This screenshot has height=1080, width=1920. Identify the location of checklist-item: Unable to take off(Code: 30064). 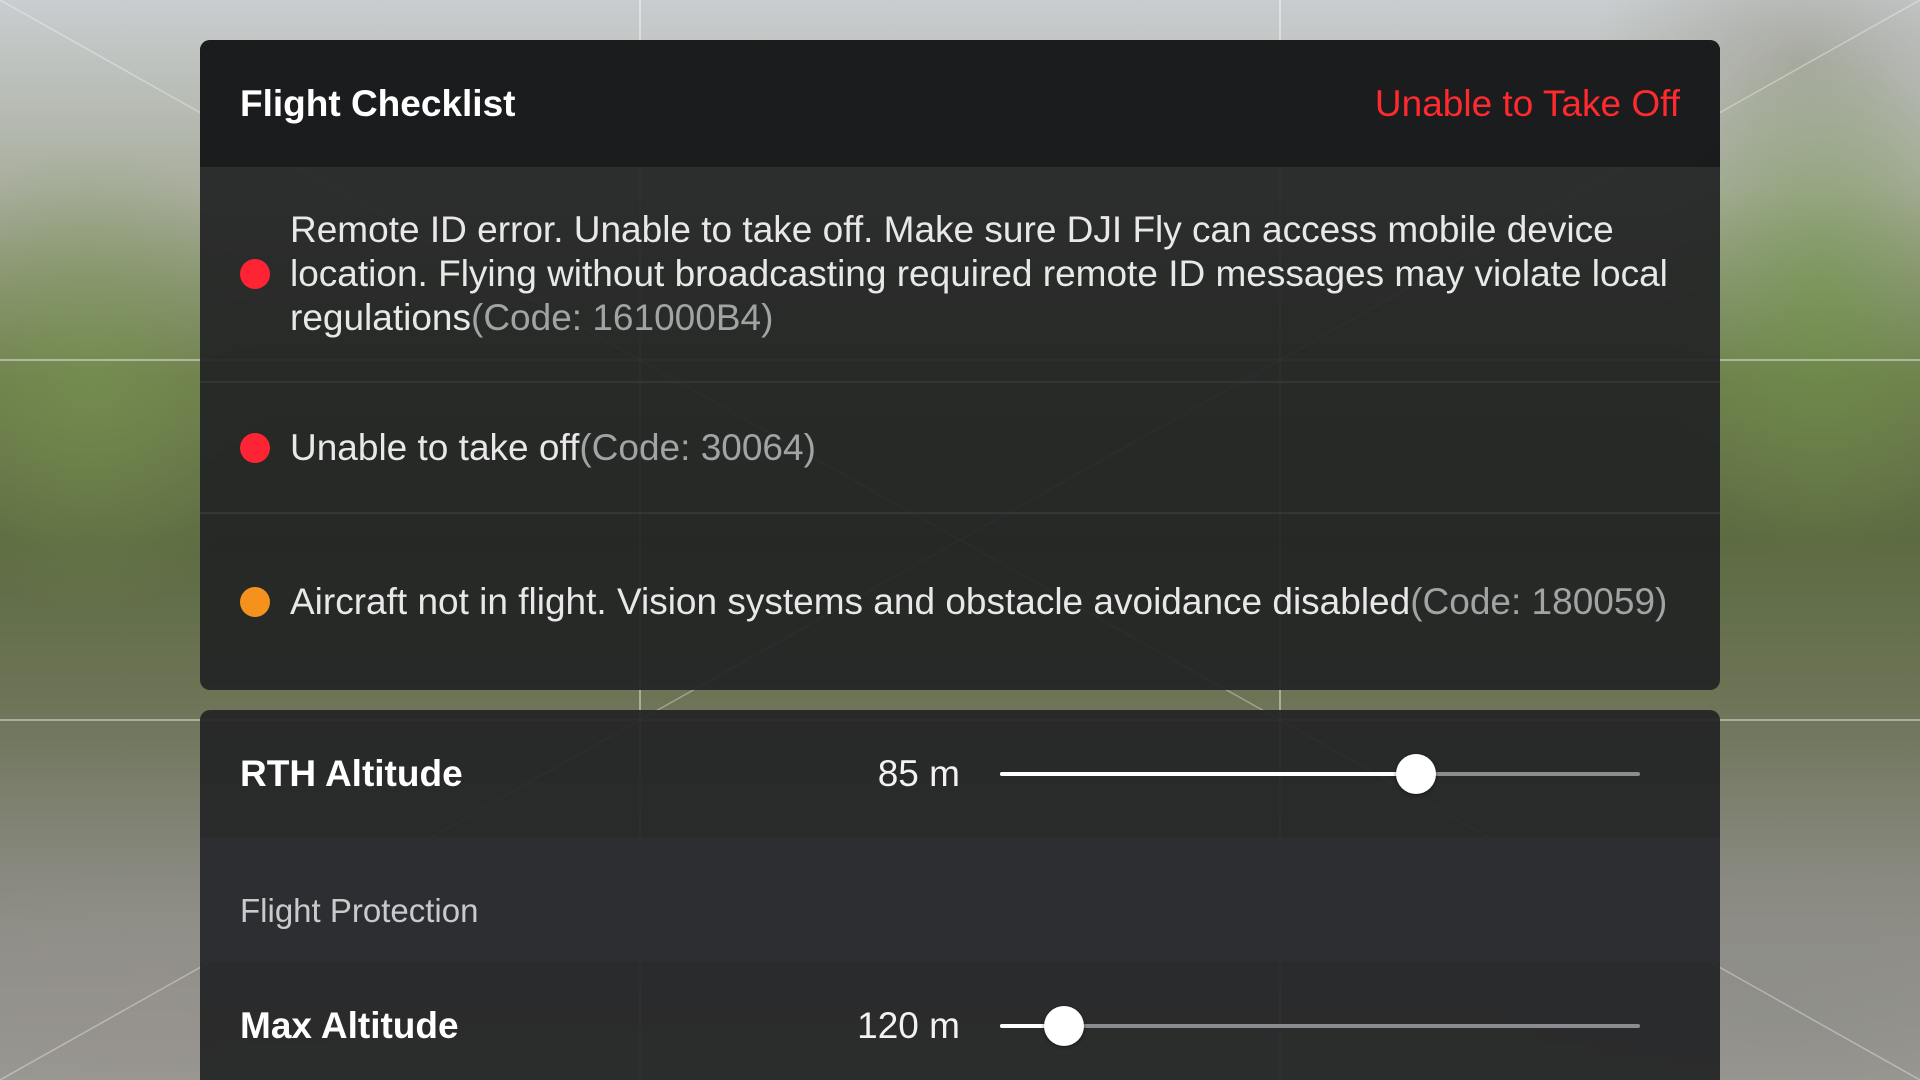
(960, 448).